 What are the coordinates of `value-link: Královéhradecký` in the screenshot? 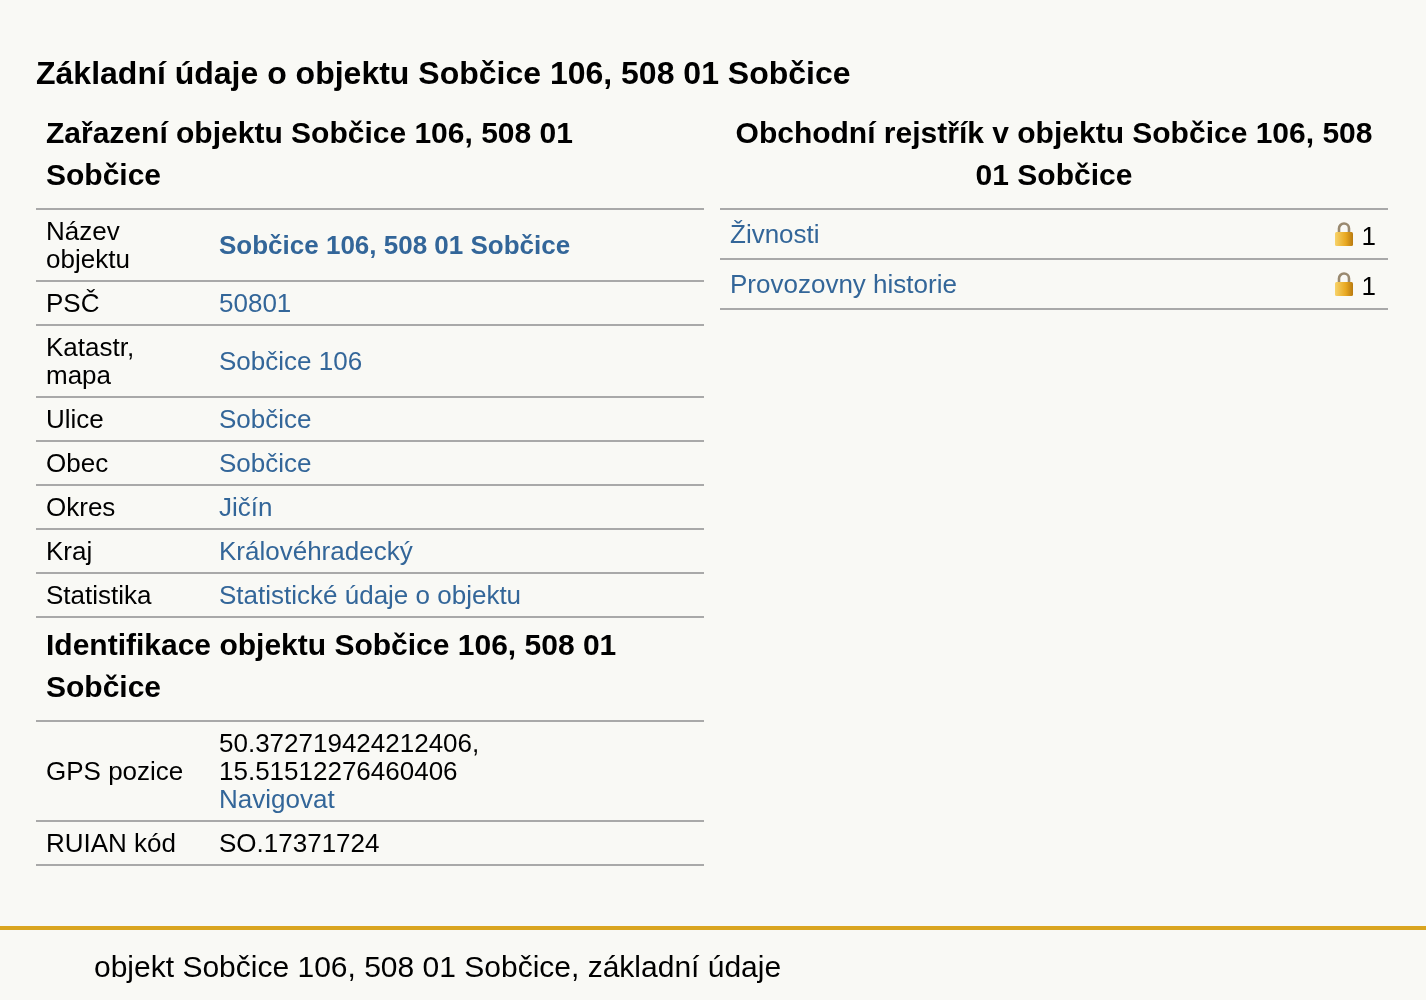 It's located at (316, 551).